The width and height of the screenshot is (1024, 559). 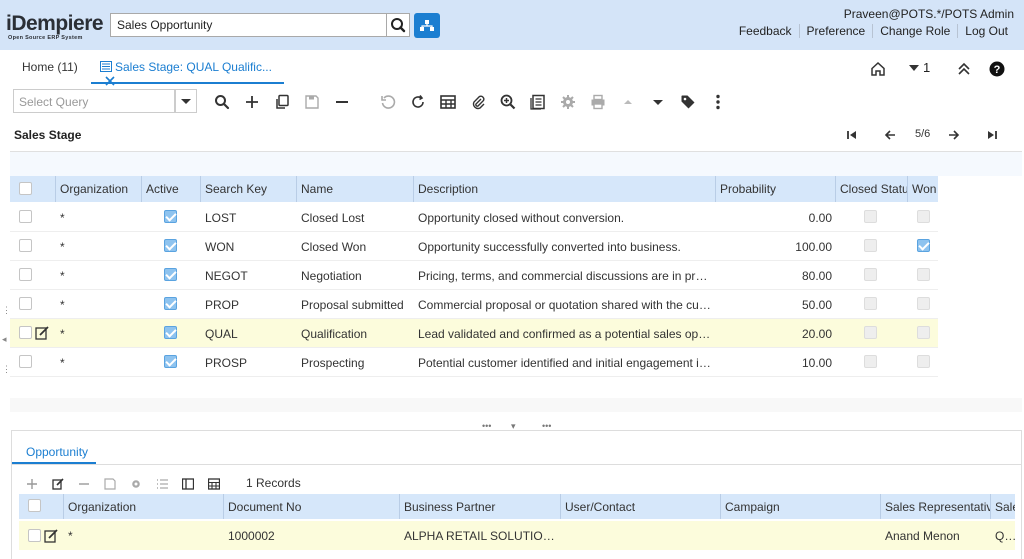 What do you see at coordinates (954, 135) in the screenshot?
I see `next-record-icon` at bounding box center [954, 135].